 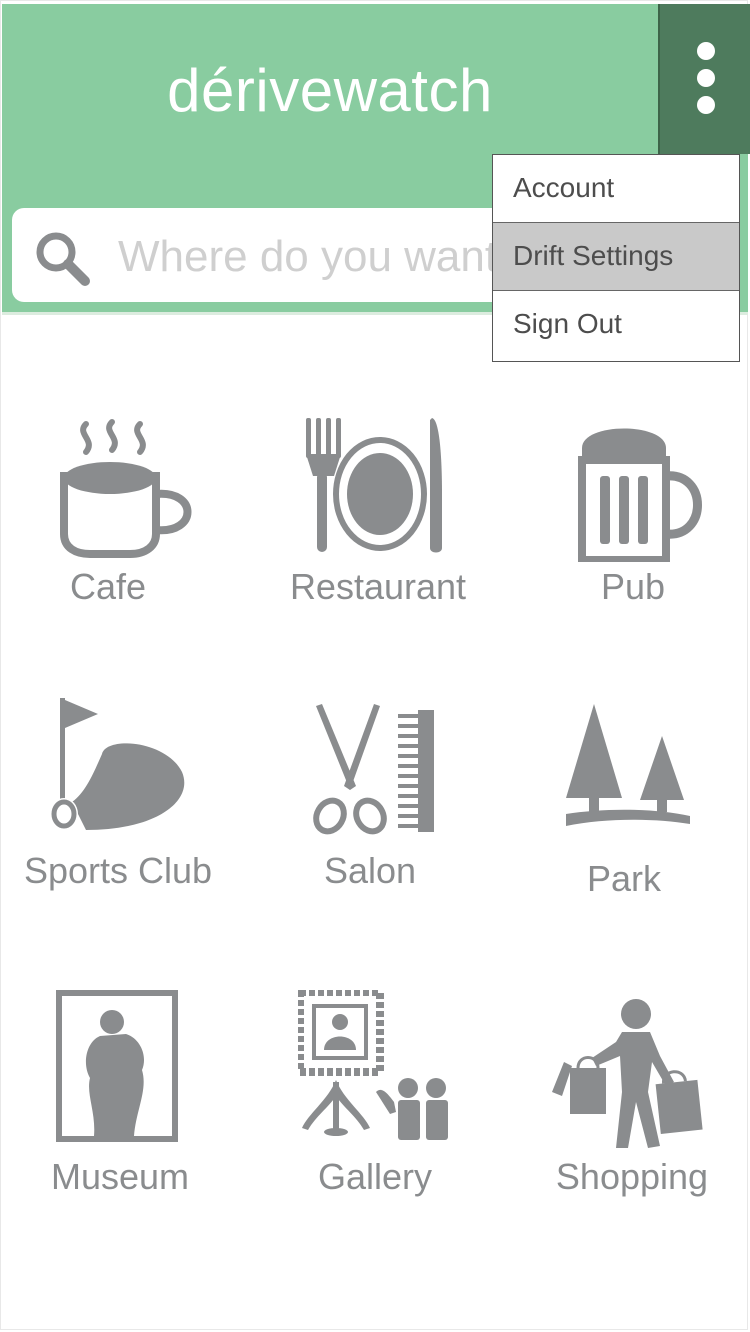 I want to click on overflow-menu-button, so click(x=704, y=79).